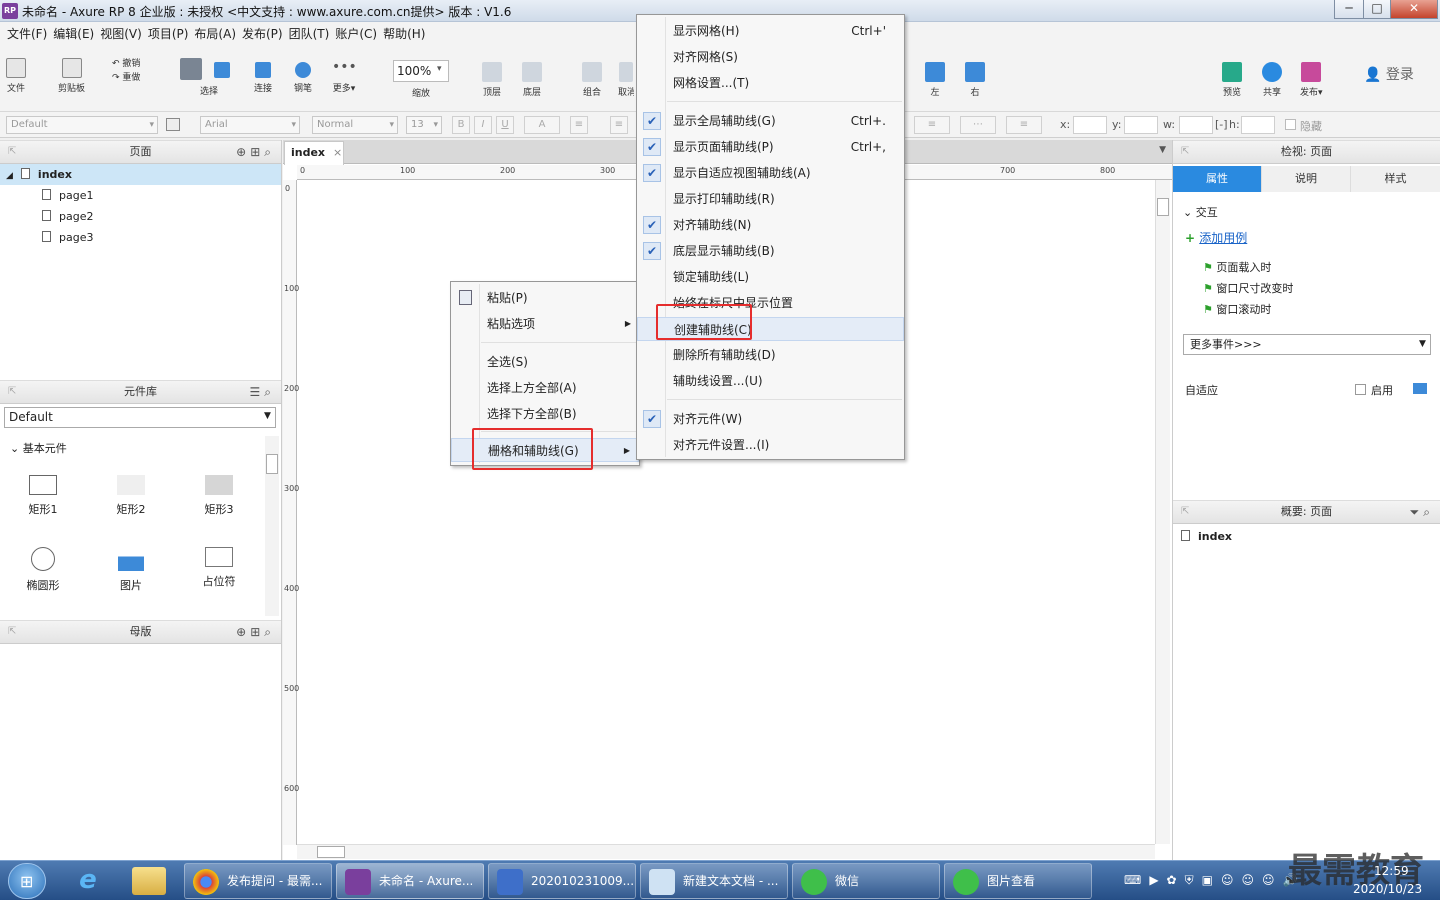 Image resolution: width=1440 pixels, height=900 pixels. What do you see at coordinates (1237, 267) in the screenshot?
I see `event-onload: ⚑ 页面载入时` at bounding box center [1237, 267].